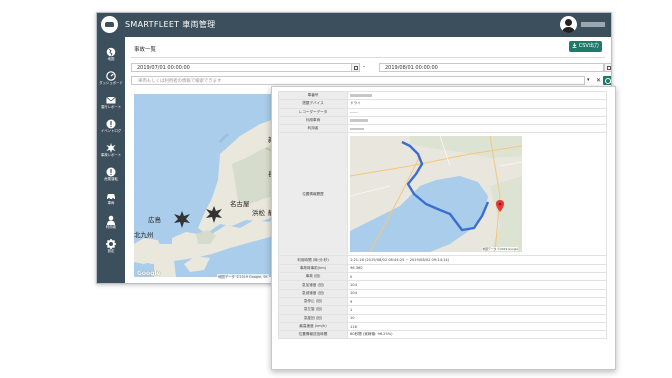 Image resolution: width=672 pixels, height=378 pixels. Describe the element at coordinates (313, 301) in the screenshot. I see `row-key: 急停止 (回)` at that location.